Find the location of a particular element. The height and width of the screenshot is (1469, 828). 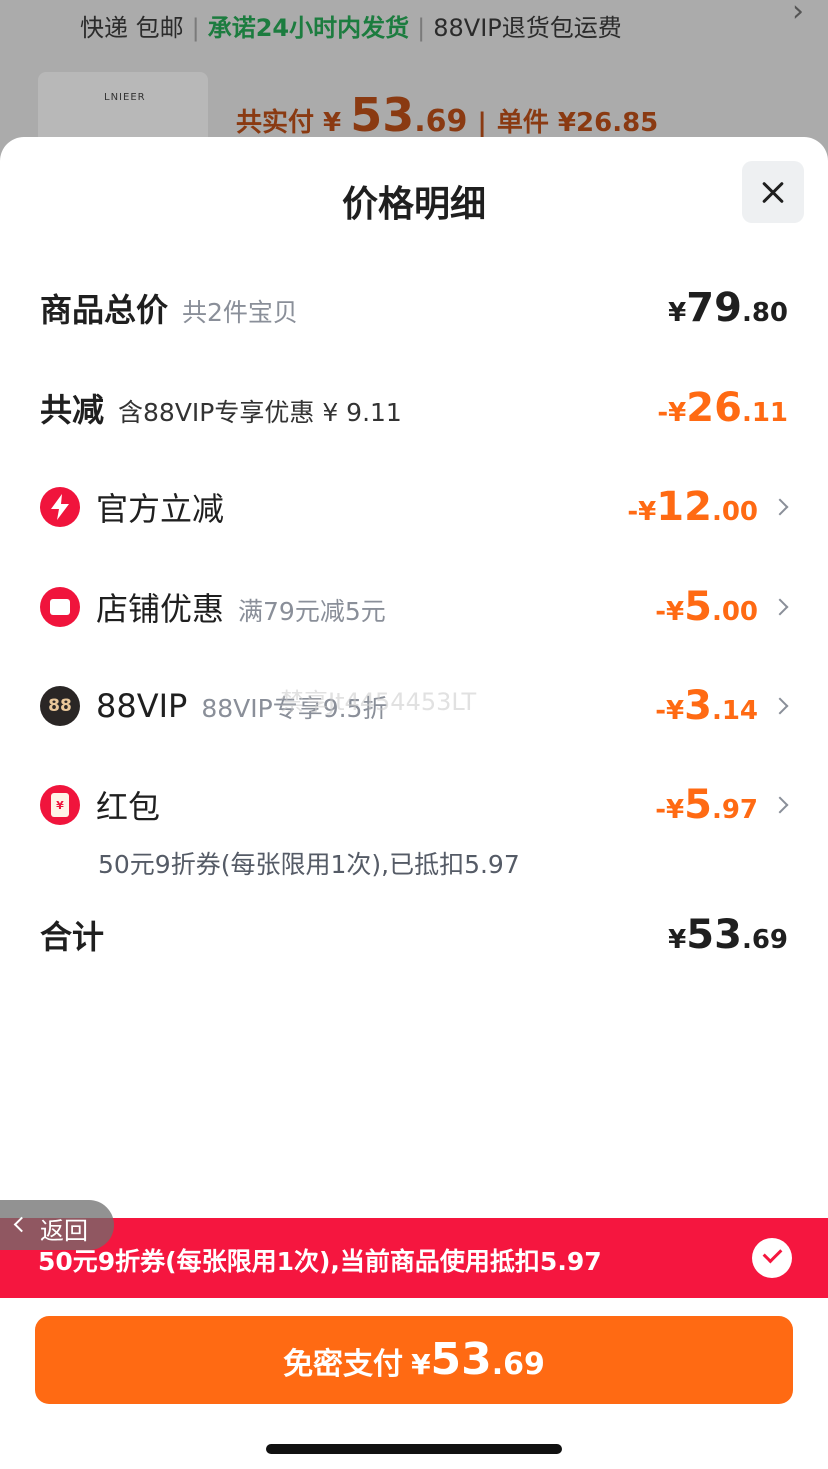

back-button: 返回 is located at coordinates (57, 1225).